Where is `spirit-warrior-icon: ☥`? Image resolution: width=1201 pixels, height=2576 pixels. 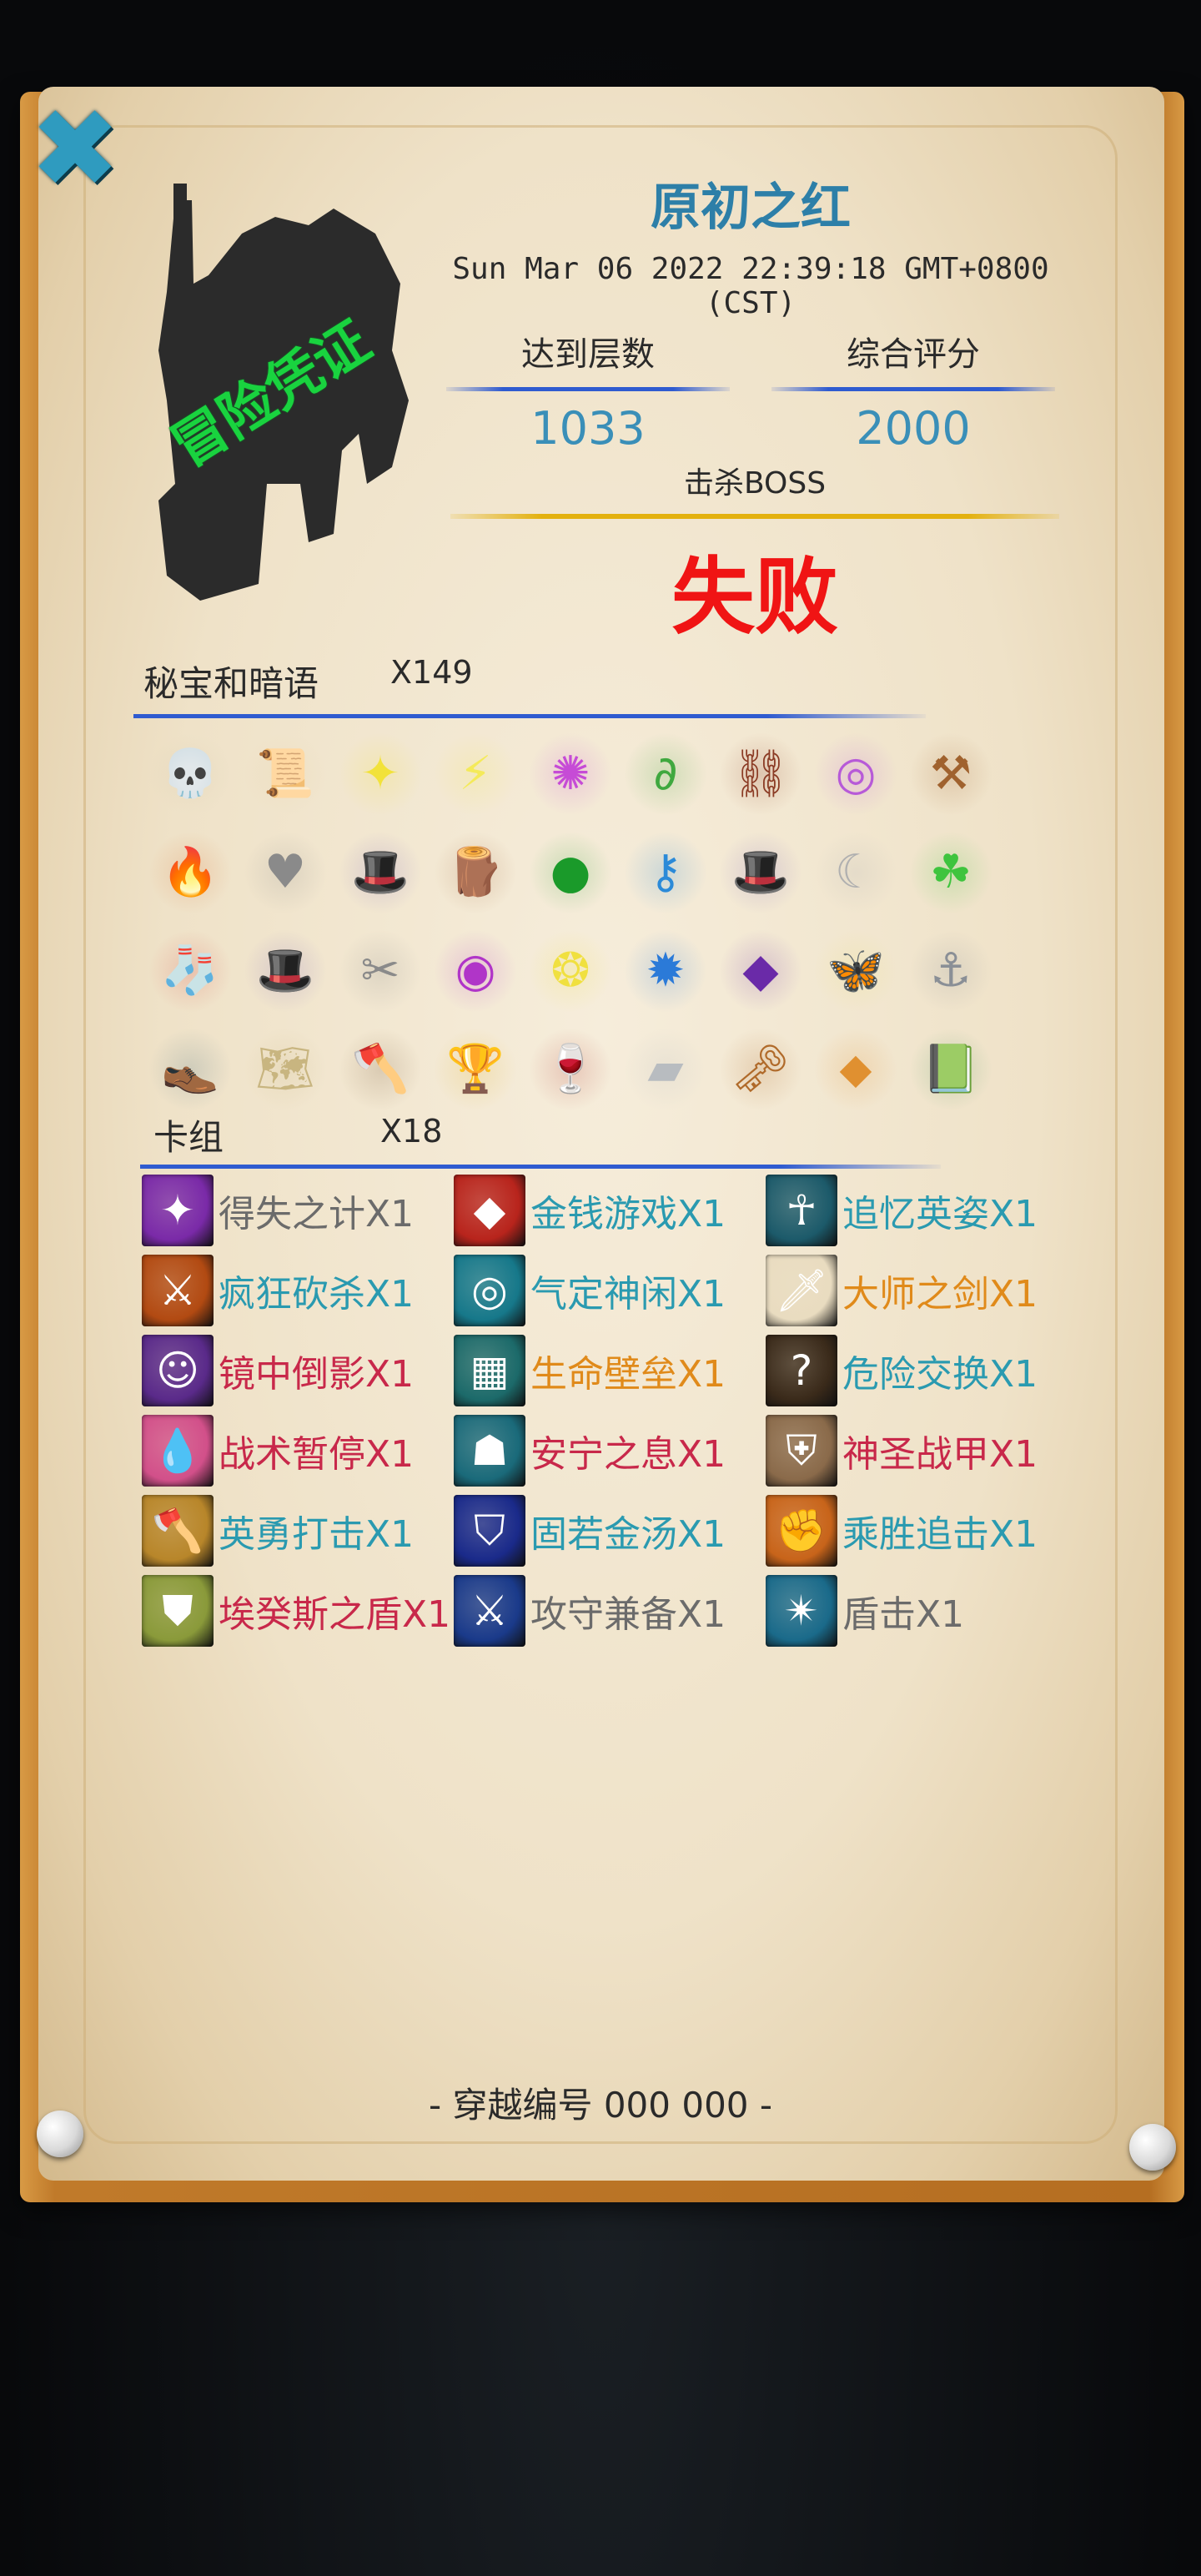 spirit-warrior-icon: ☥ is located at coordinates (802, 1210).